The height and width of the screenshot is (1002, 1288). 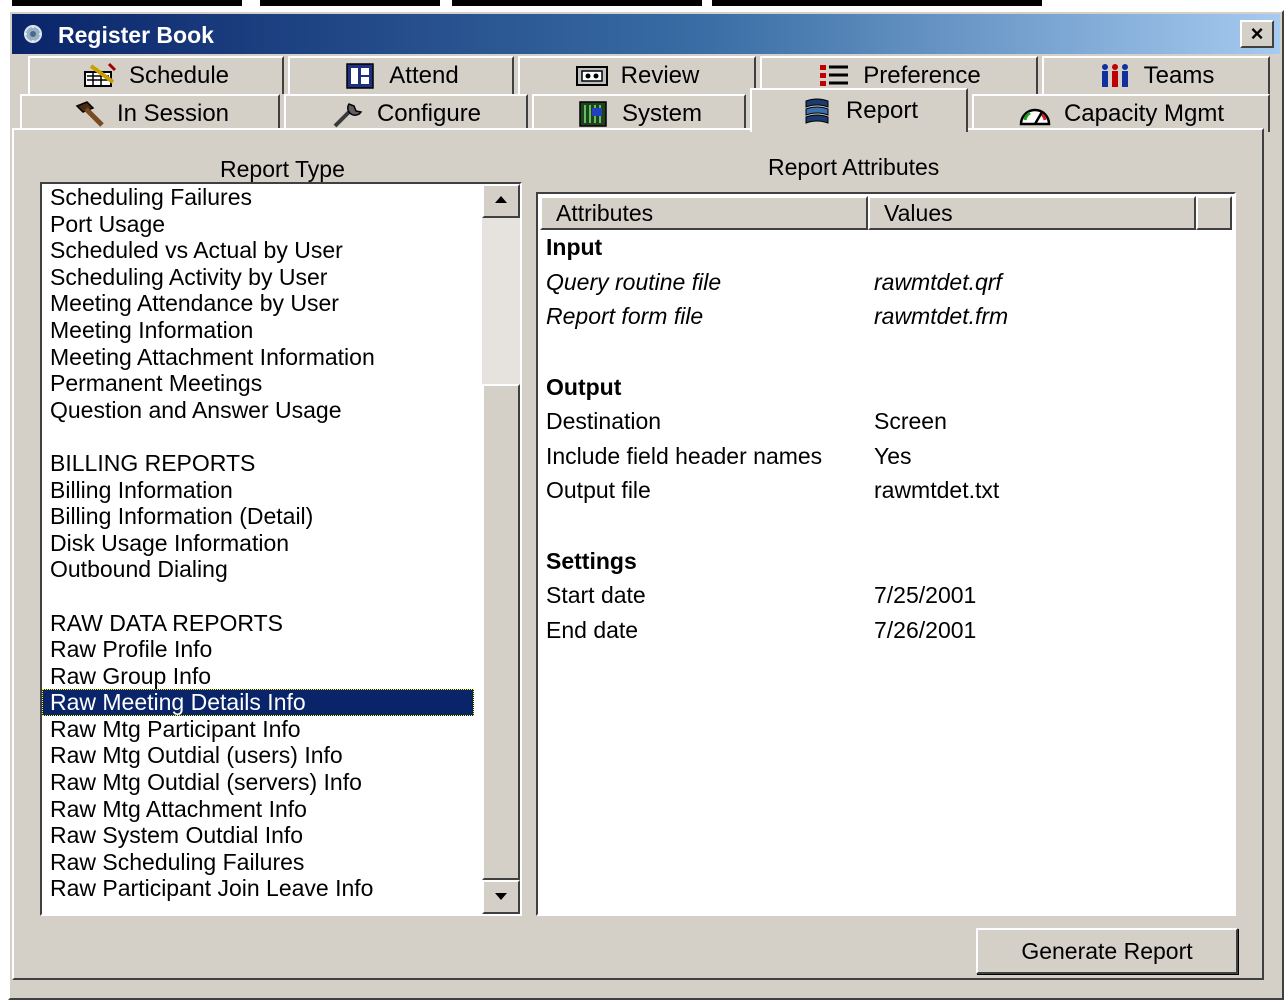 I want to click on attribute-value: rawmtdet.txt, so click(x=937, y=490).